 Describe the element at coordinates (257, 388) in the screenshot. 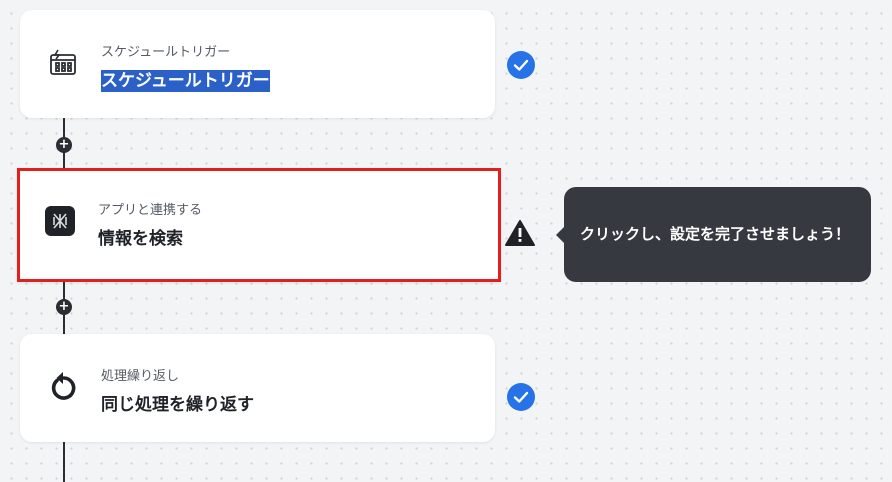

I see `flow-step-card-repeat: 処理繰り返し 同じ処理を繰り返す` at that location.